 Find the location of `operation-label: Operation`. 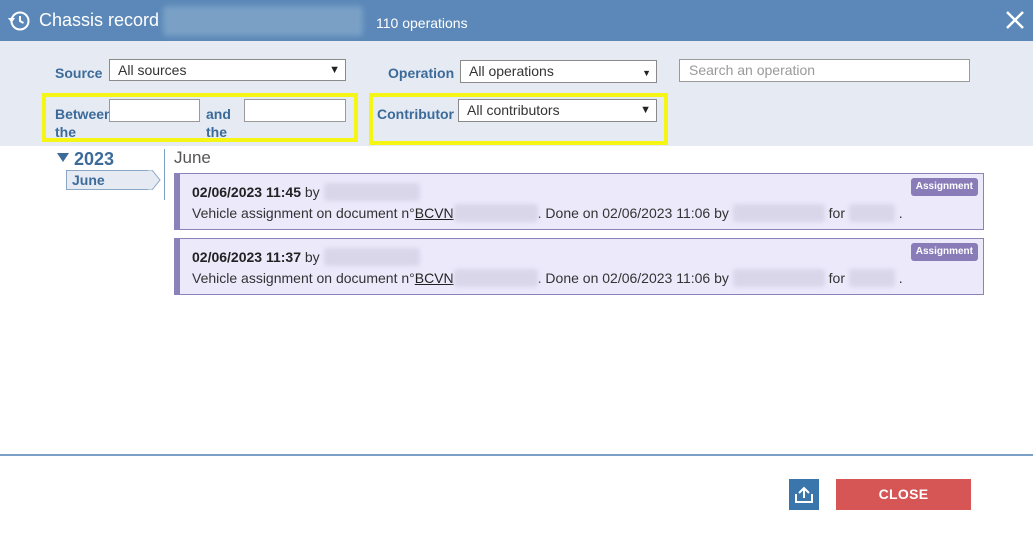

operation-label: Operation is located at coordinates (421, 73).